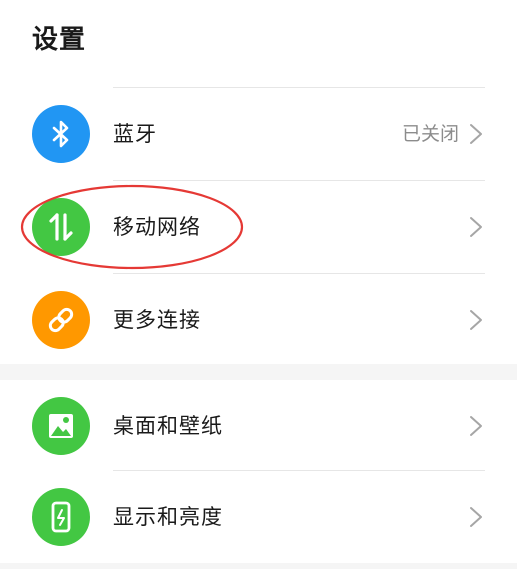 The image size is (517, 569). I want to click on settings-item-label: 移动网络, so click(157, 227).